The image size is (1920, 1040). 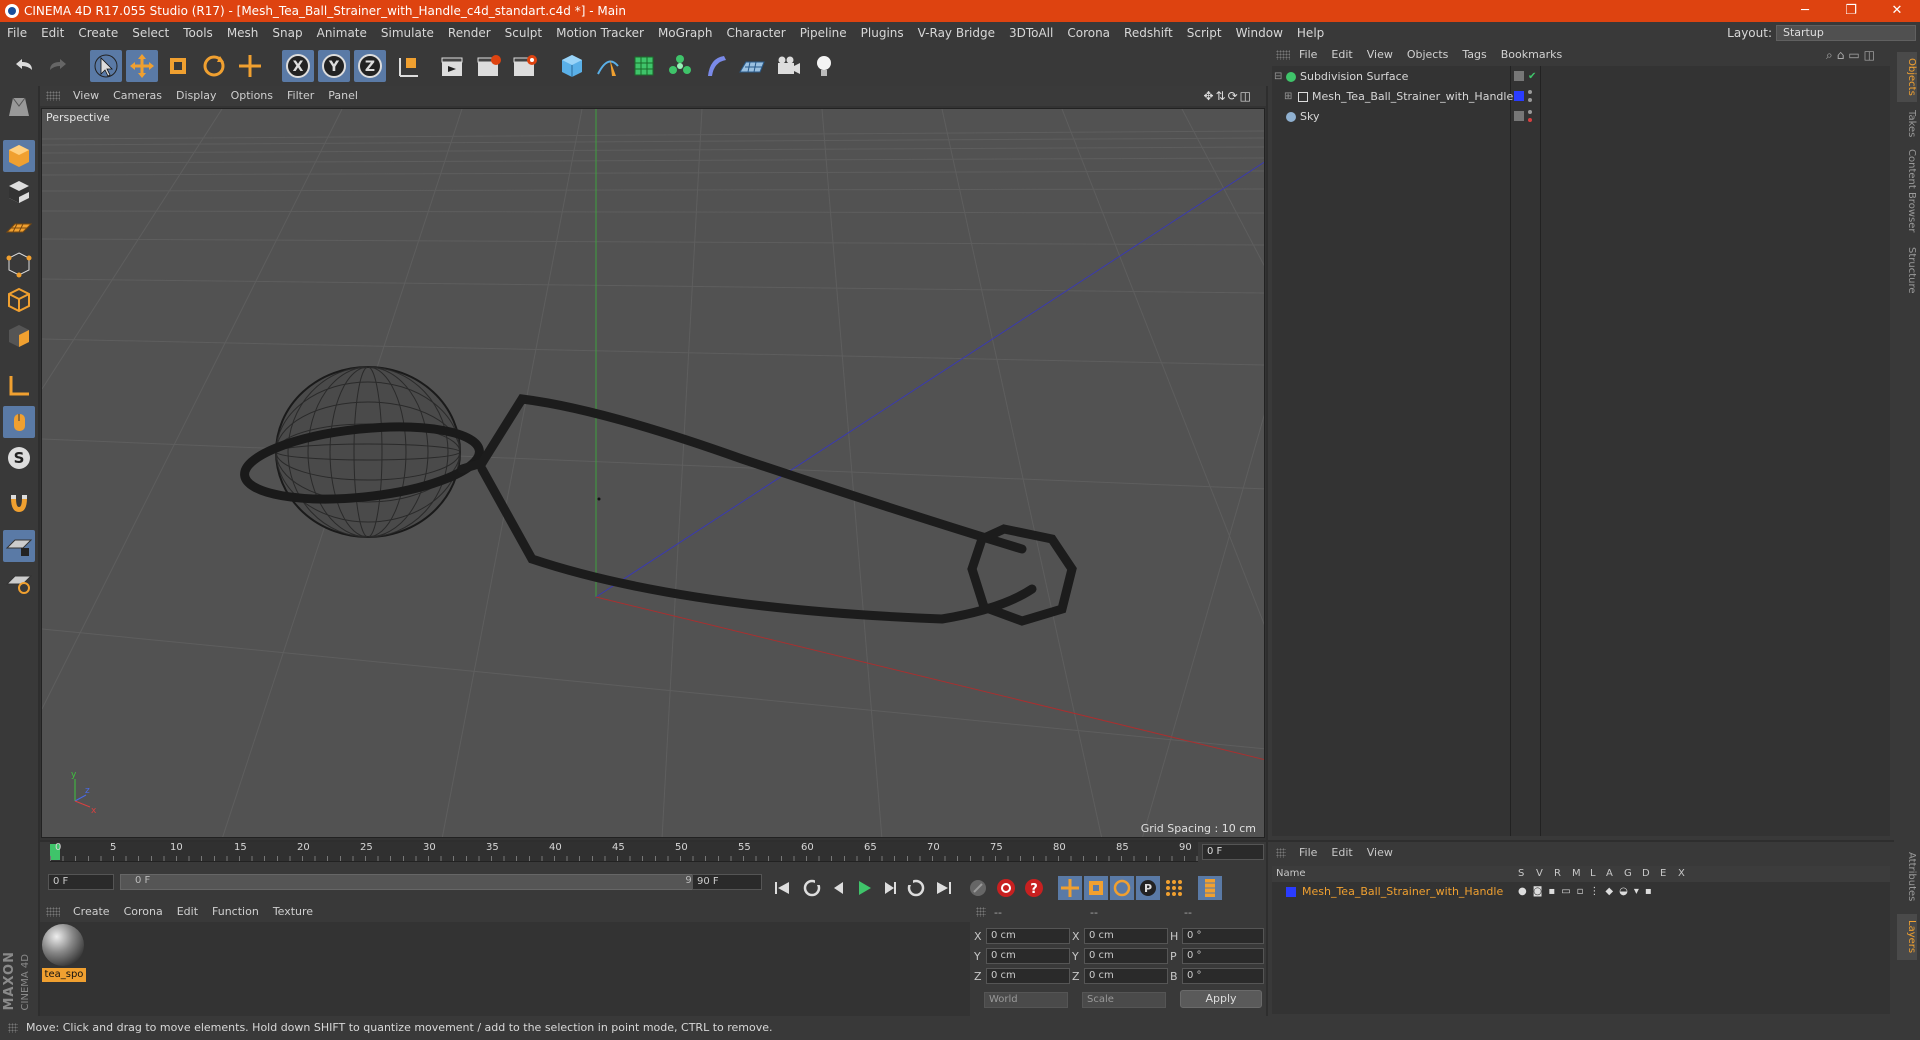 What do you see at coordinates (523, 33) in the screenshot?
I see `menu-sculpt: Sculpt` at bounding box center [523, 33].